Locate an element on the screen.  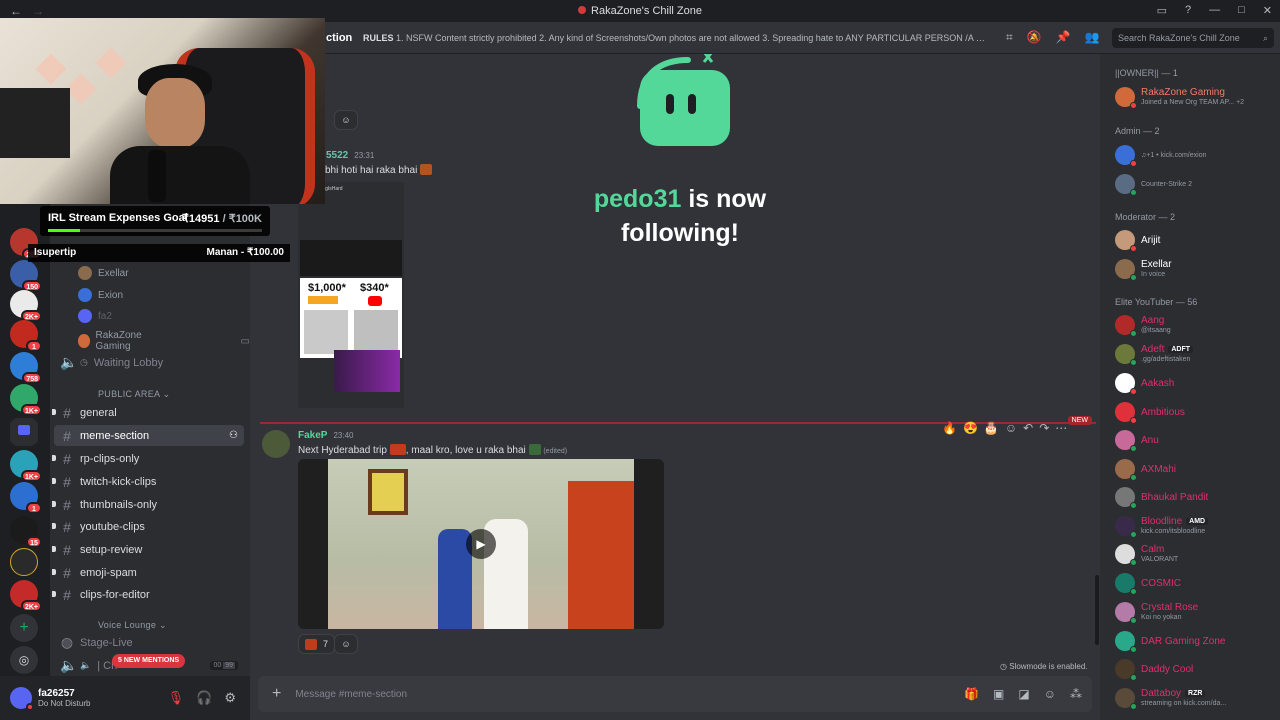
threads-icon: ⌗ is located at coordinates (1009, 37).